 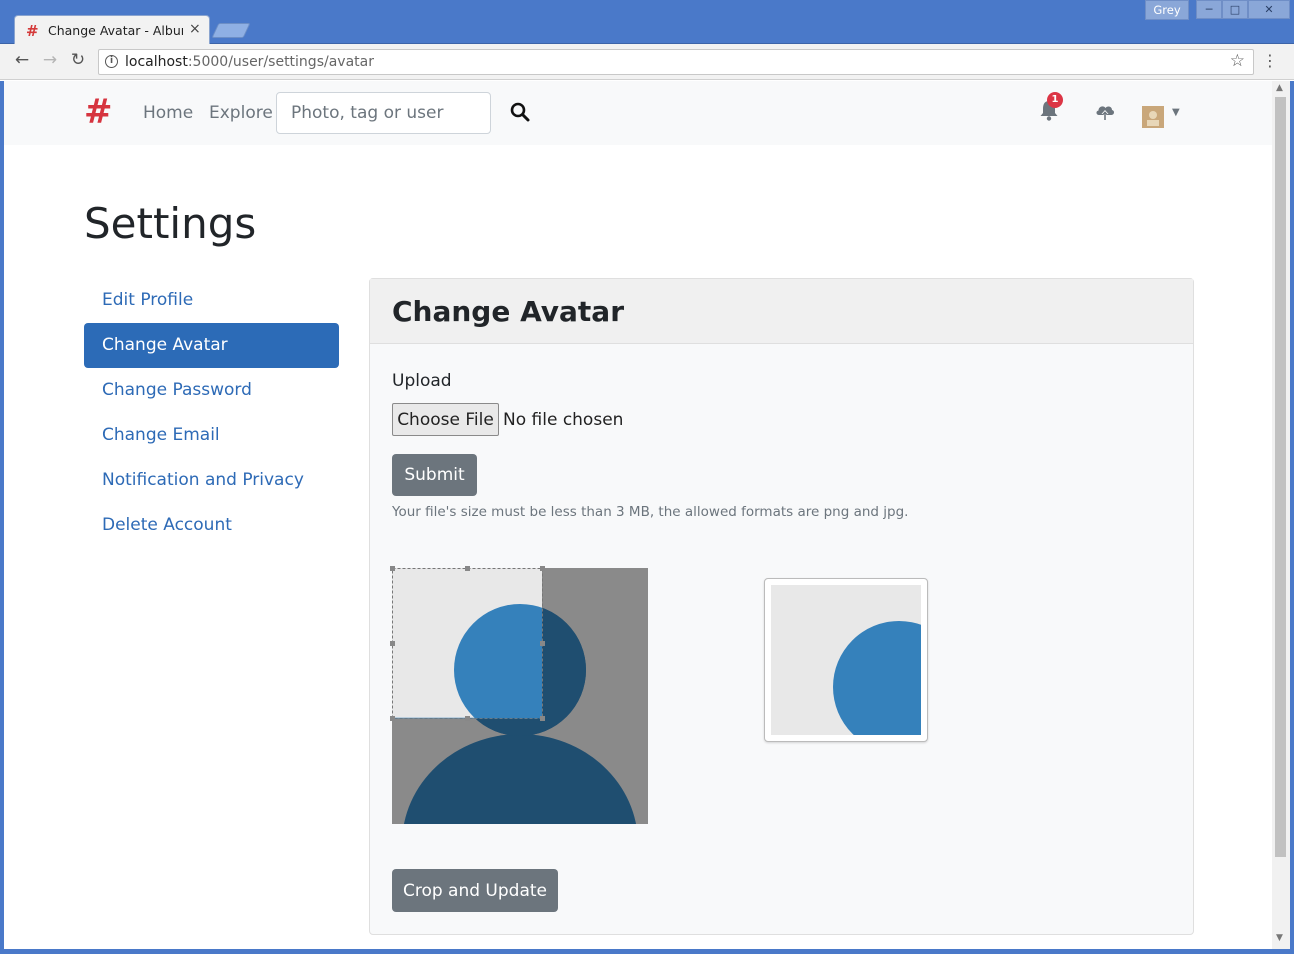 I want to click on close-window-icon: ✕, so click(x=1269, y=9).